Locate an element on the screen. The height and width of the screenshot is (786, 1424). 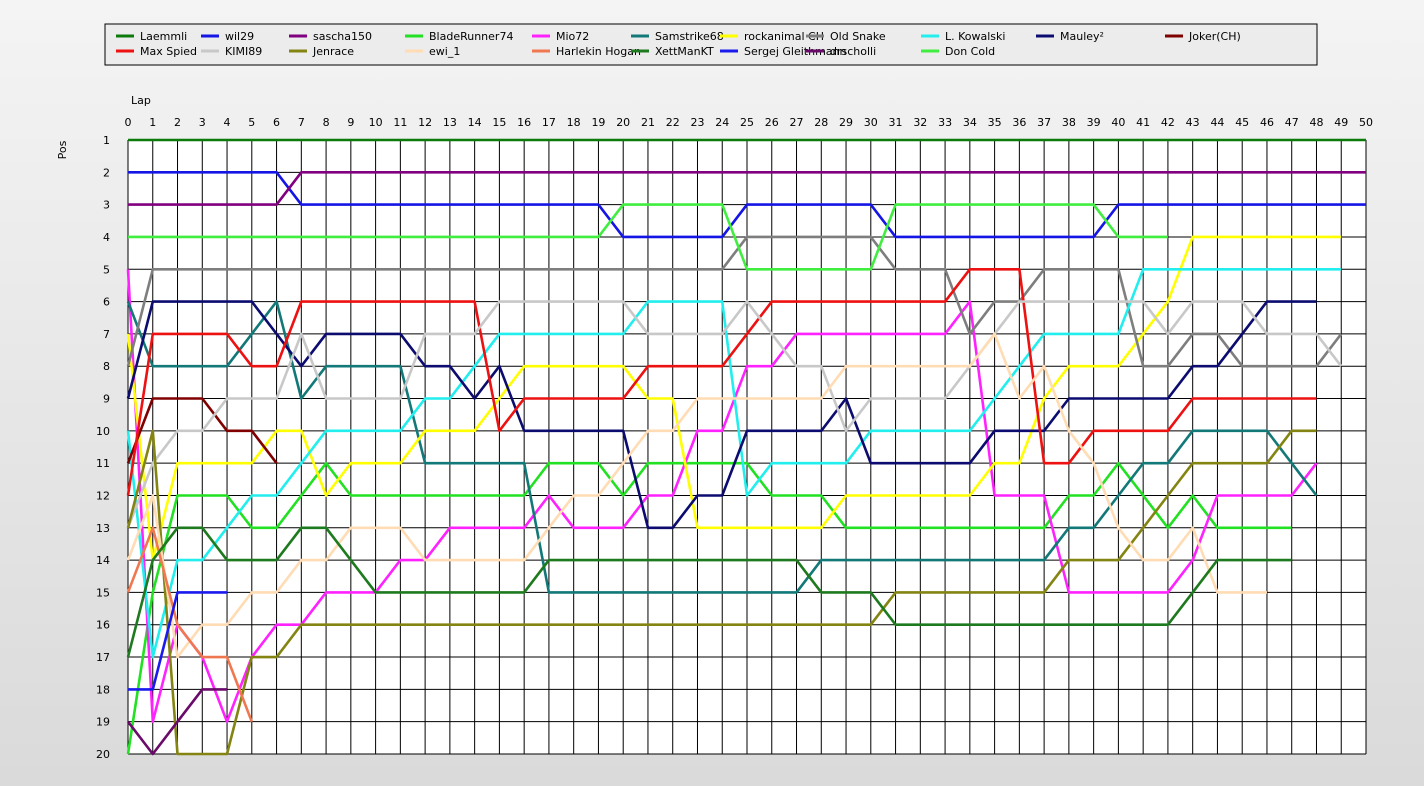
x-tick-label: 14 is located at coordinates (475, 122).